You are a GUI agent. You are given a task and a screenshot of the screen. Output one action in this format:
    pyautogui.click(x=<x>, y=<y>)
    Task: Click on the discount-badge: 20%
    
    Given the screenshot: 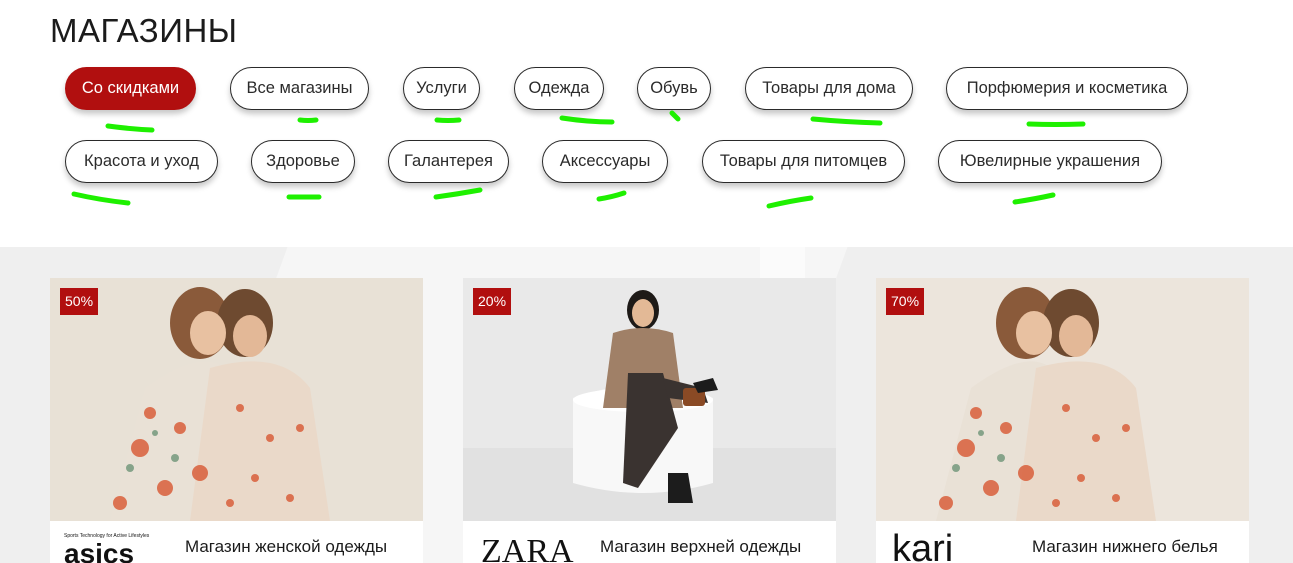 What is the action you would take?
    pyautogui.click(x=492, y=301)
    